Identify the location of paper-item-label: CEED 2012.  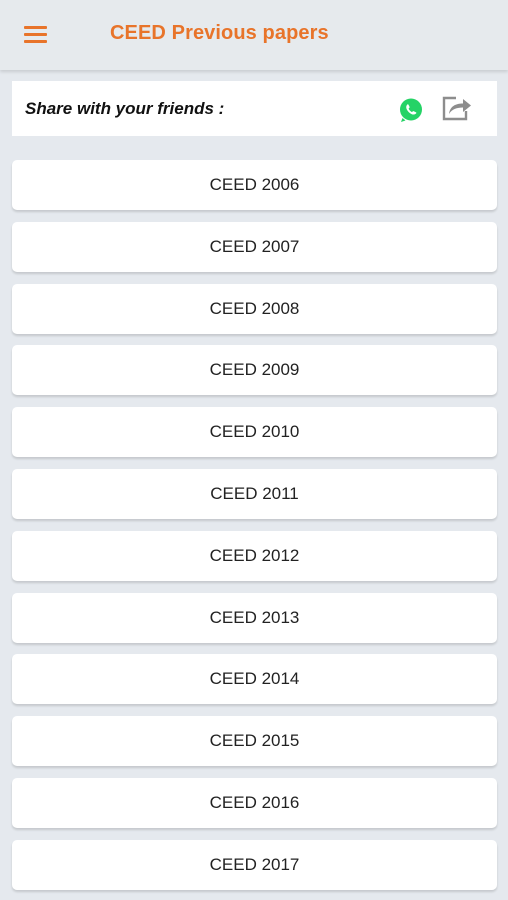
(254, 555).